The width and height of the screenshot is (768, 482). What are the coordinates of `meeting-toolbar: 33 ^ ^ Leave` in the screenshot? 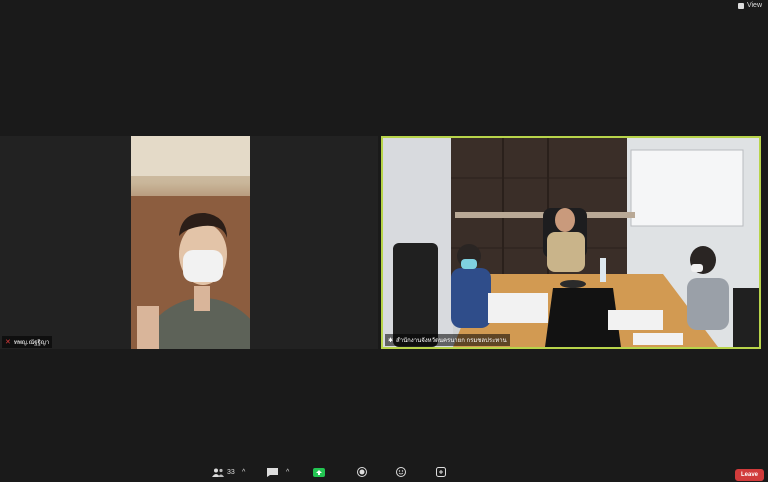 It's located at (384, 472).